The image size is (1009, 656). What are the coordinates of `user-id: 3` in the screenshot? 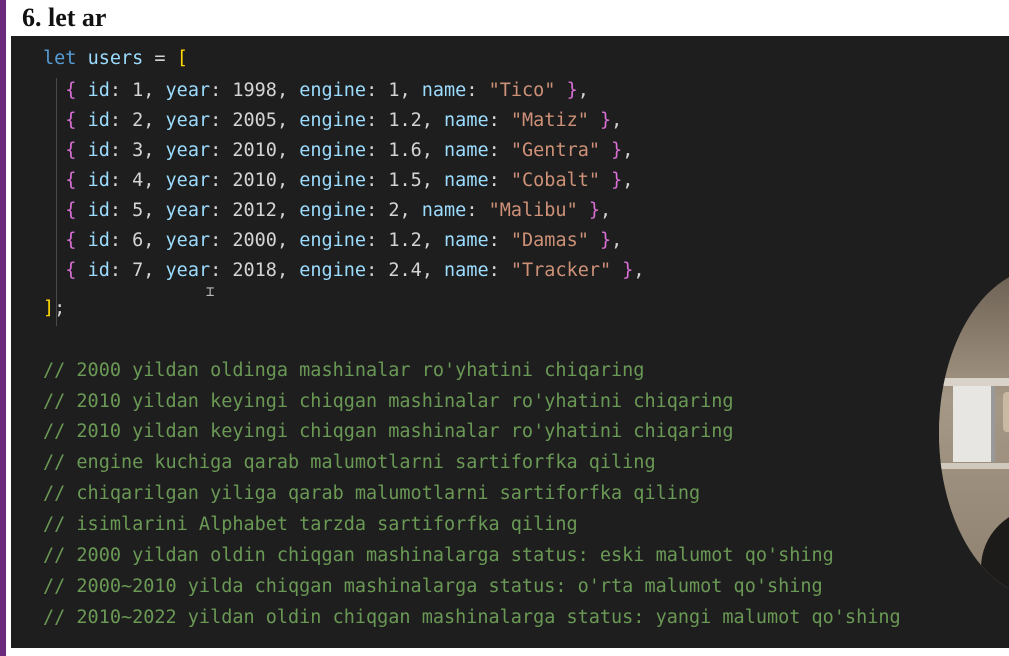 It's located at (138, 150).